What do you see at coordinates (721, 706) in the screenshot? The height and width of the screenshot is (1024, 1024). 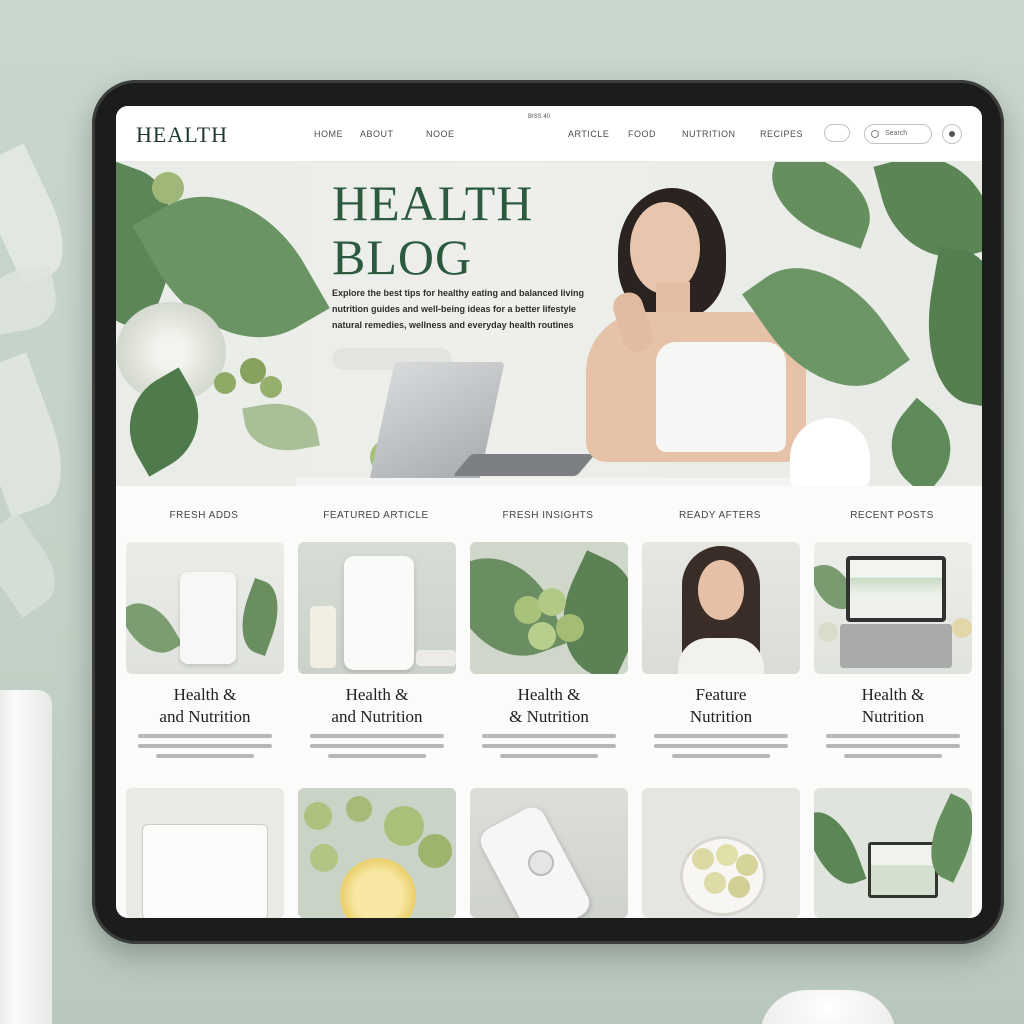 I see `card-title: Feature Nutrition` at bounding box center [721, 706].